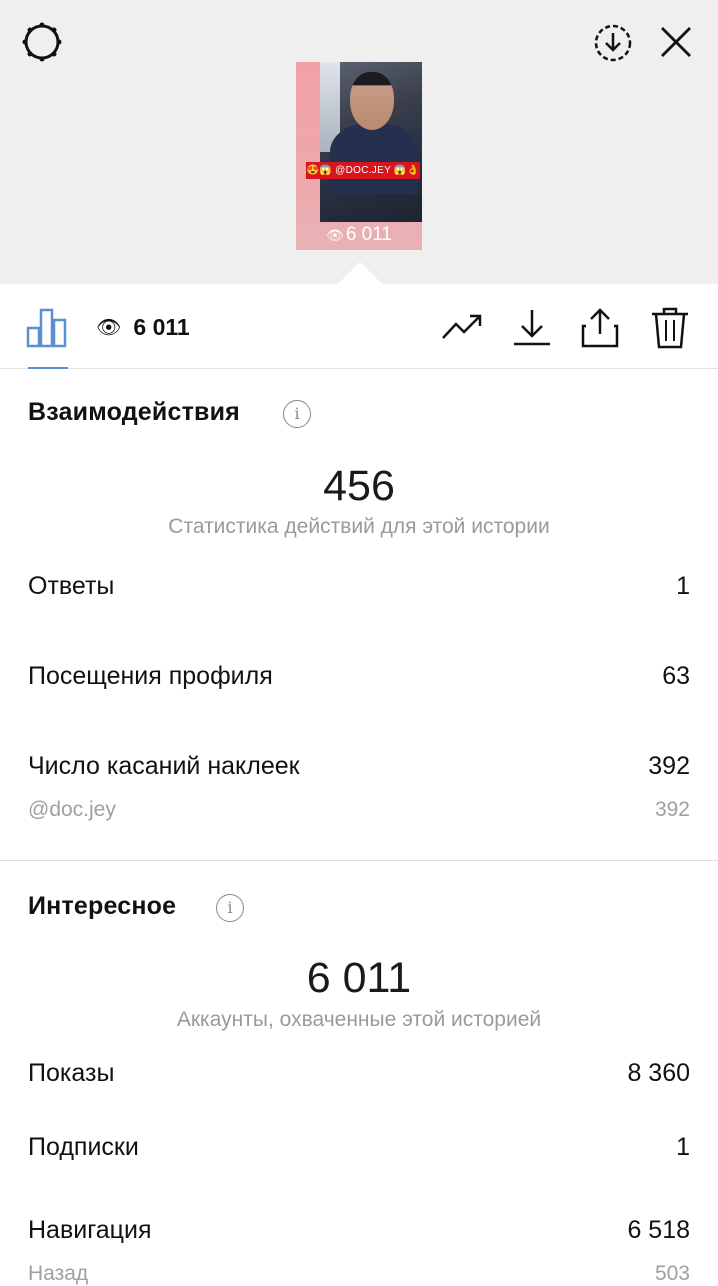 This screenshot has width=718, height=1286. What do you see at coordinates (150, 676) in the screenshot?
I see `stat-label: Посещения профиля` at bounding box center [150, 676].